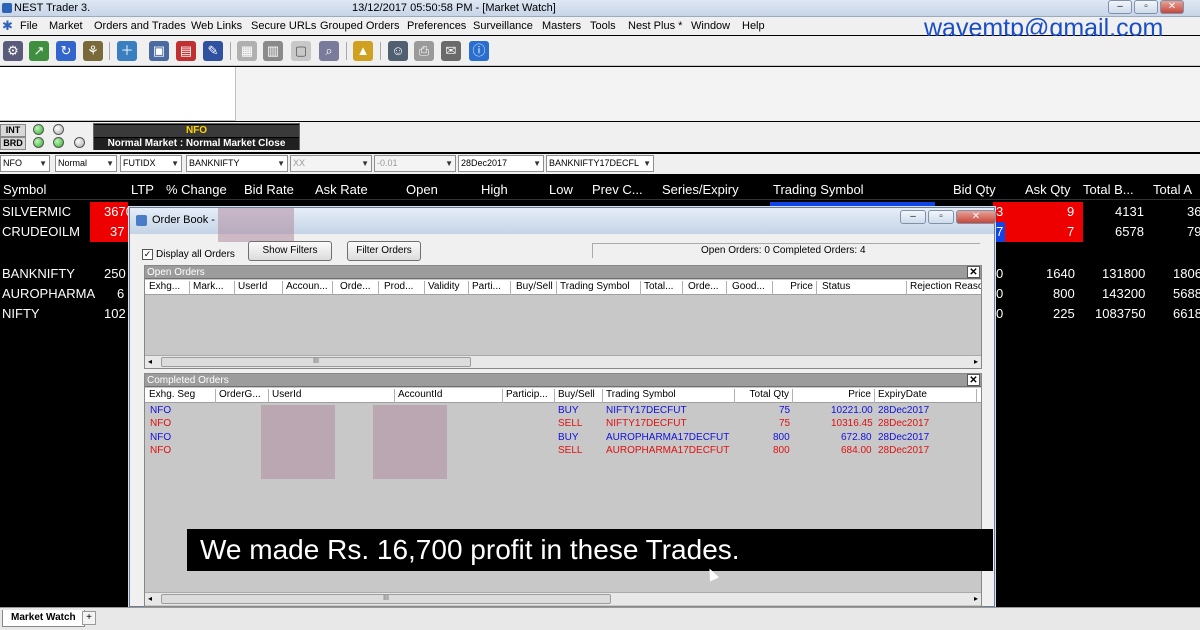 Image resolution: width=1200 pixels, height=630 pixels. Describe the element at coordinates (29, 26) in the screenshot. I see `menu-file: File` at that location.